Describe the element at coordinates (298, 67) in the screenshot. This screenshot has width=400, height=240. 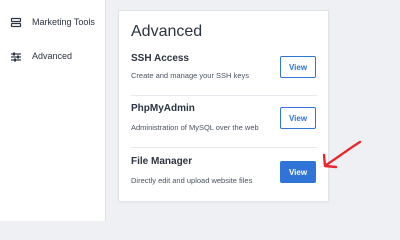
I see `ssh-access-view-button: View` at that location.